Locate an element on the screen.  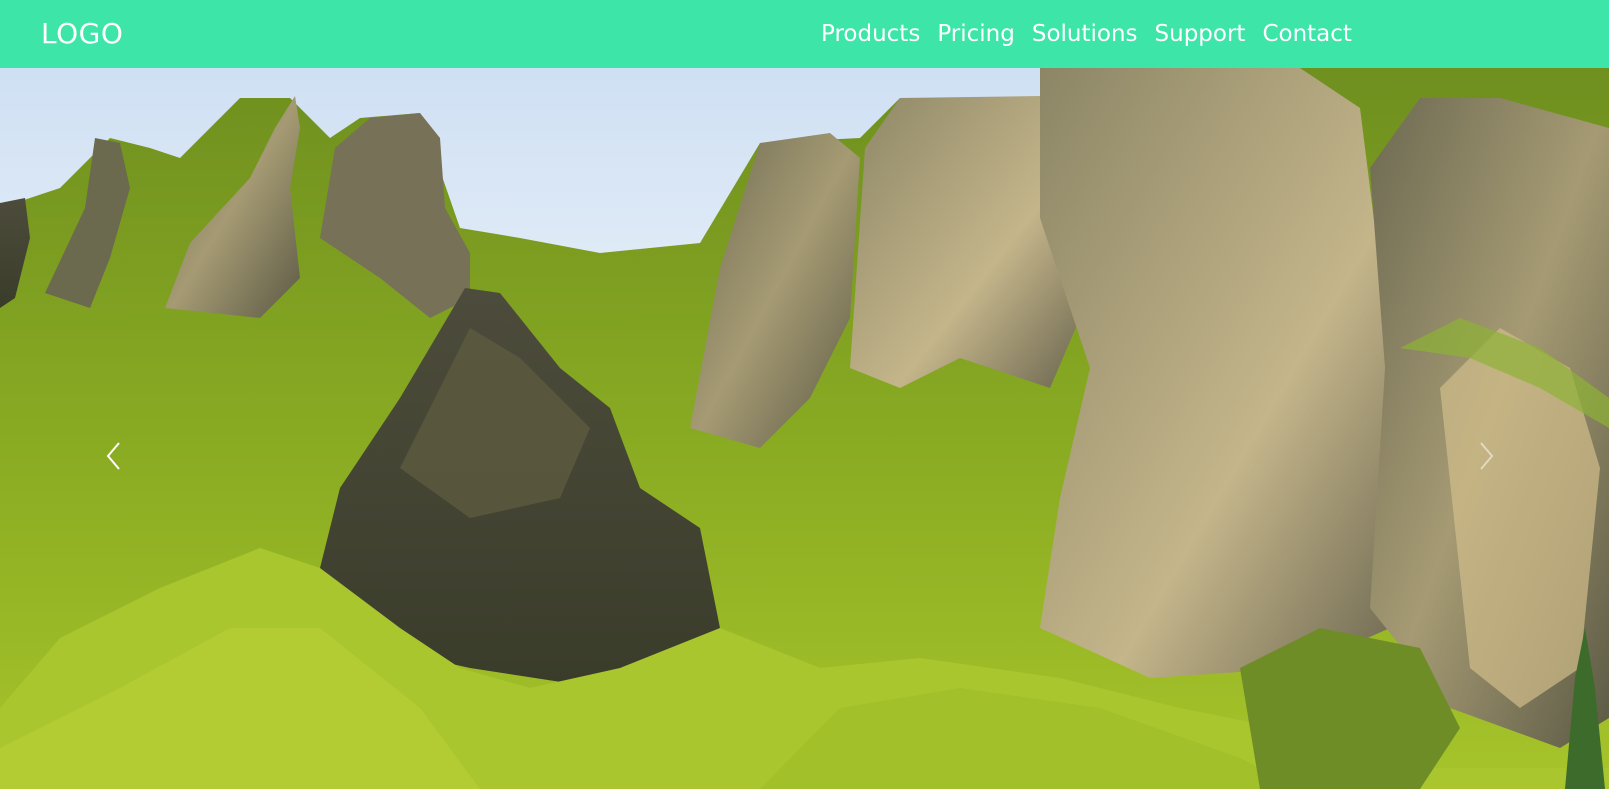
nav-products-link: Products is located at coordinates (870, 34).